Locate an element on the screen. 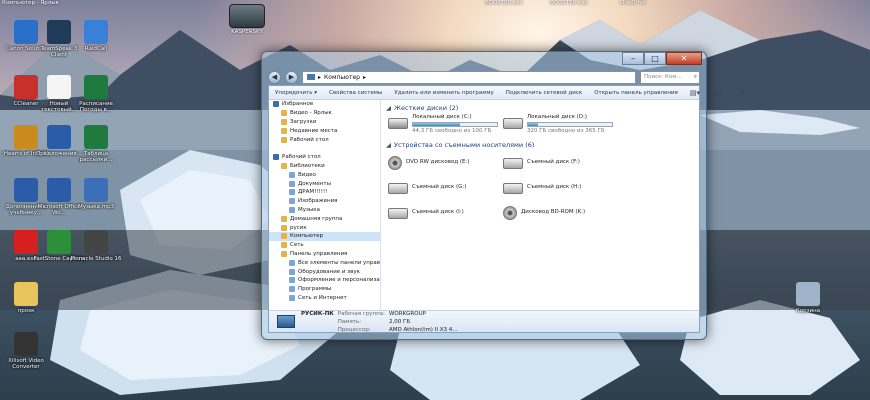 This screenshot has height=400, width=870. desktop-icon-item: Xilisoft Video Converter is located at coordinates (26, 351).